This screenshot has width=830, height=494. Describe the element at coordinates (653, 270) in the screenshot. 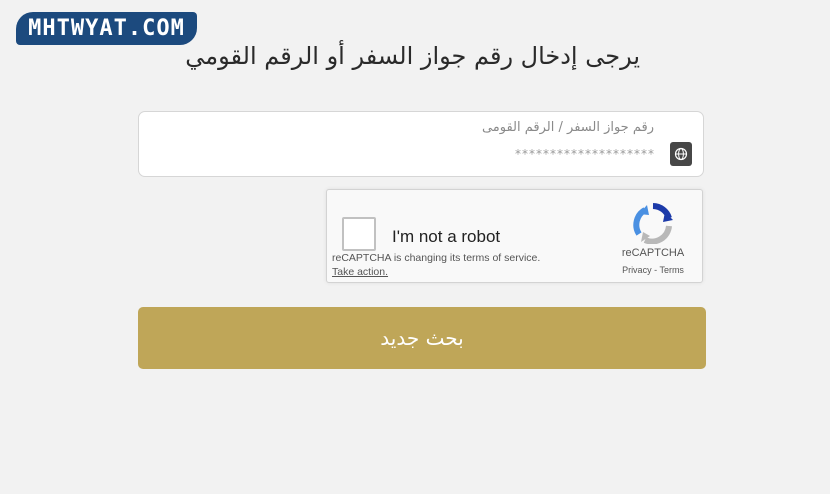

I see `recaptcha-links: Privacy - Terms` at that location.